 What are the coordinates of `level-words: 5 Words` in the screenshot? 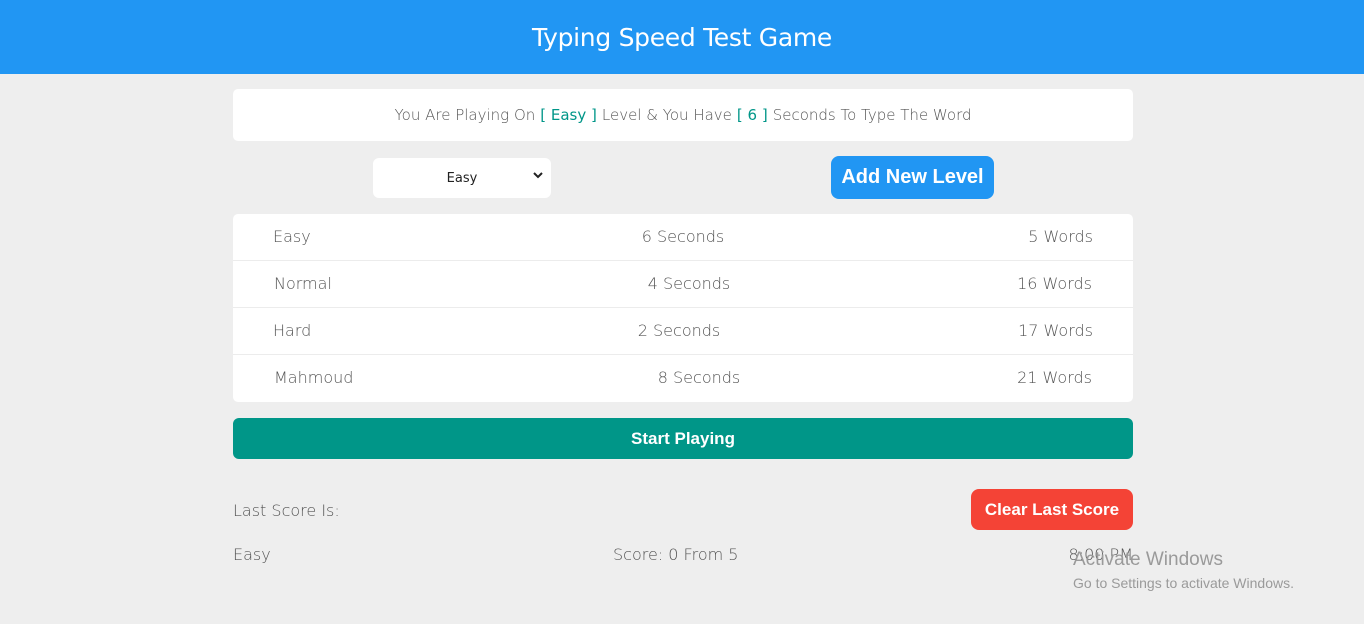 It's located at (1060, 236).